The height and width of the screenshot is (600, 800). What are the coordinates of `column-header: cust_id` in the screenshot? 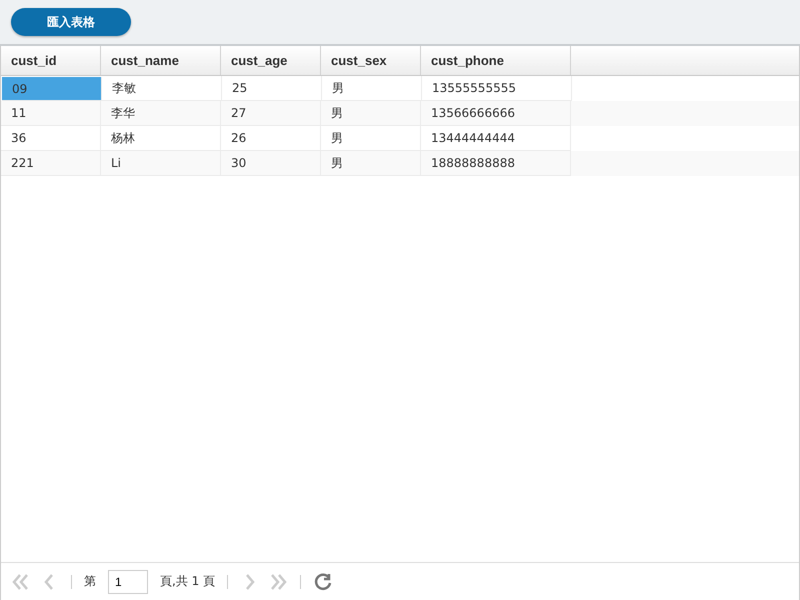 It's located at (51, 60).